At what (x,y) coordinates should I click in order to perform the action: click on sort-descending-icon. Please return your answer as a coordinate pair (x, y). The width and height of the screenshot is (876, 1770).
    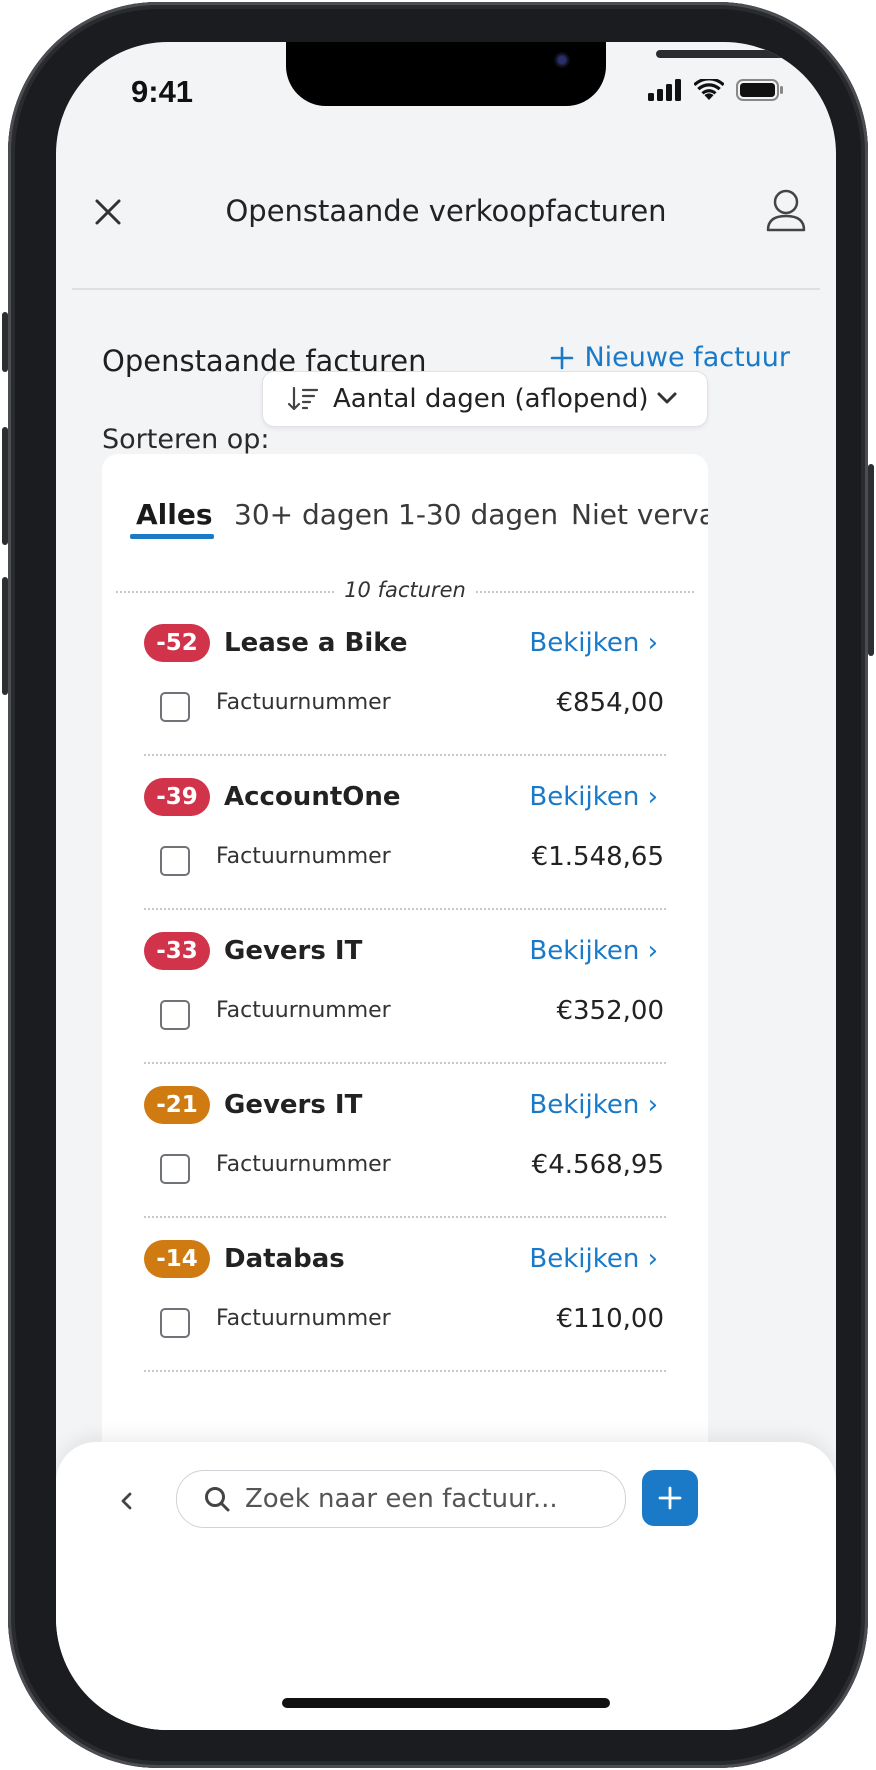
    Looking at the image, I should click on (303, 398).